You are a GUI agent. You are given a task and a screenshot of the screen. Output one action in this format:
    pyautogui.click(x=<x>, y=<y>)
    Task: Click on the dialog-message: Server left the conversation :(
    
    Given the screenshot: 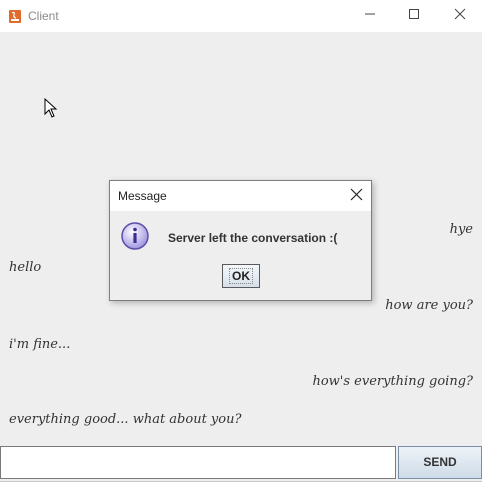 What is the action you would take?
    pyautogui.click(x=253, y=238)
    